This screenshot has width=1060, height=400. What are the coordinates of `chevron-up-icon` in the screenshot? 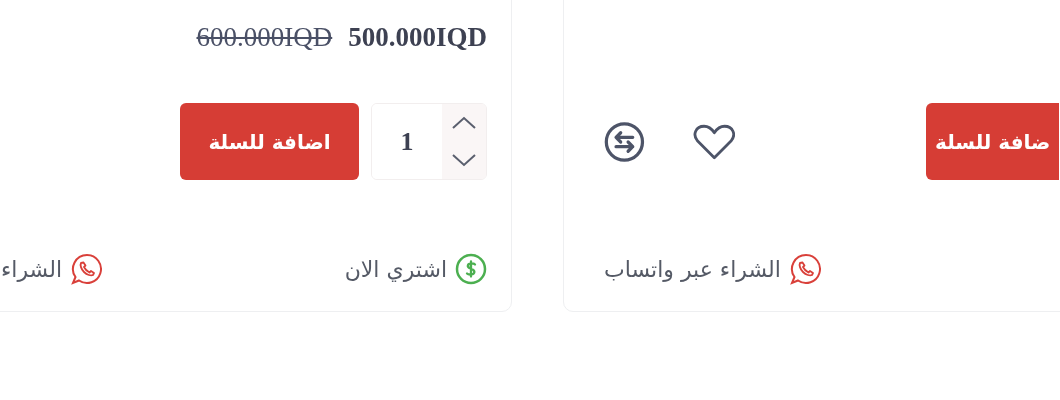 It's located at (464, 122).